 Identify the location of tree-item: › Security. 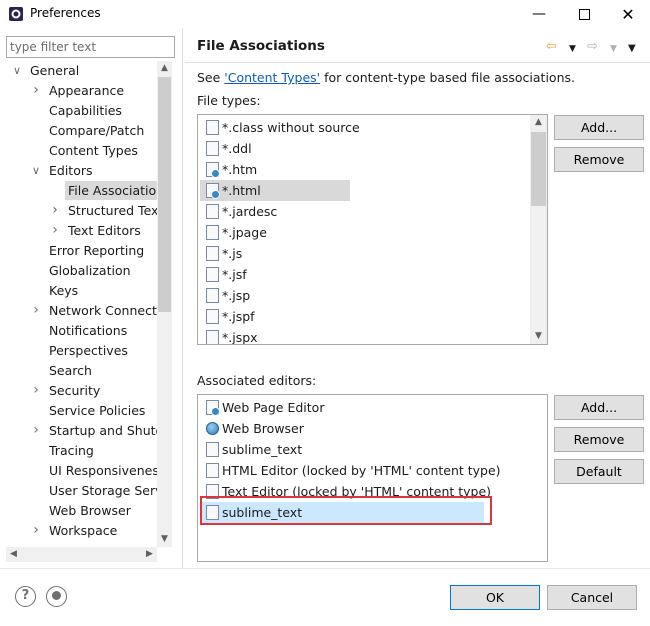
(102, 390).